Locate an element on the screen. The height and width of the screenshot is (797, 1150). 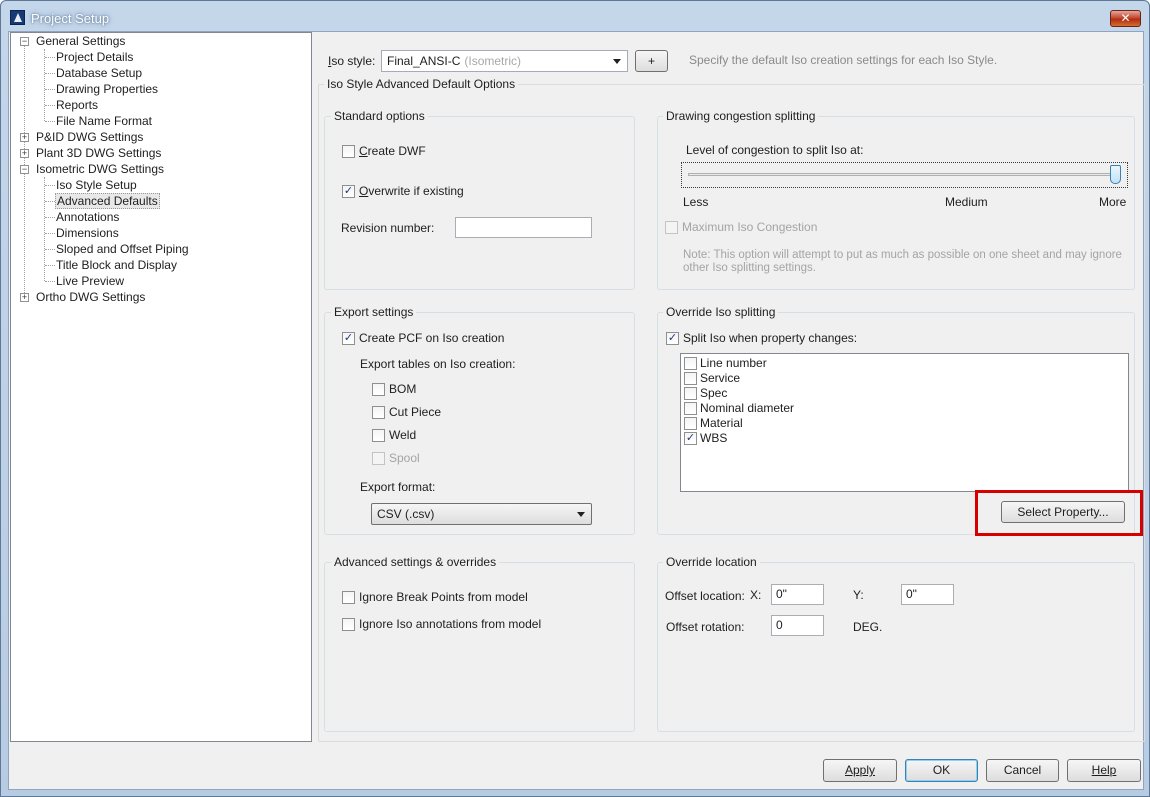
congestion-slider is located at coordinates (904, 175).